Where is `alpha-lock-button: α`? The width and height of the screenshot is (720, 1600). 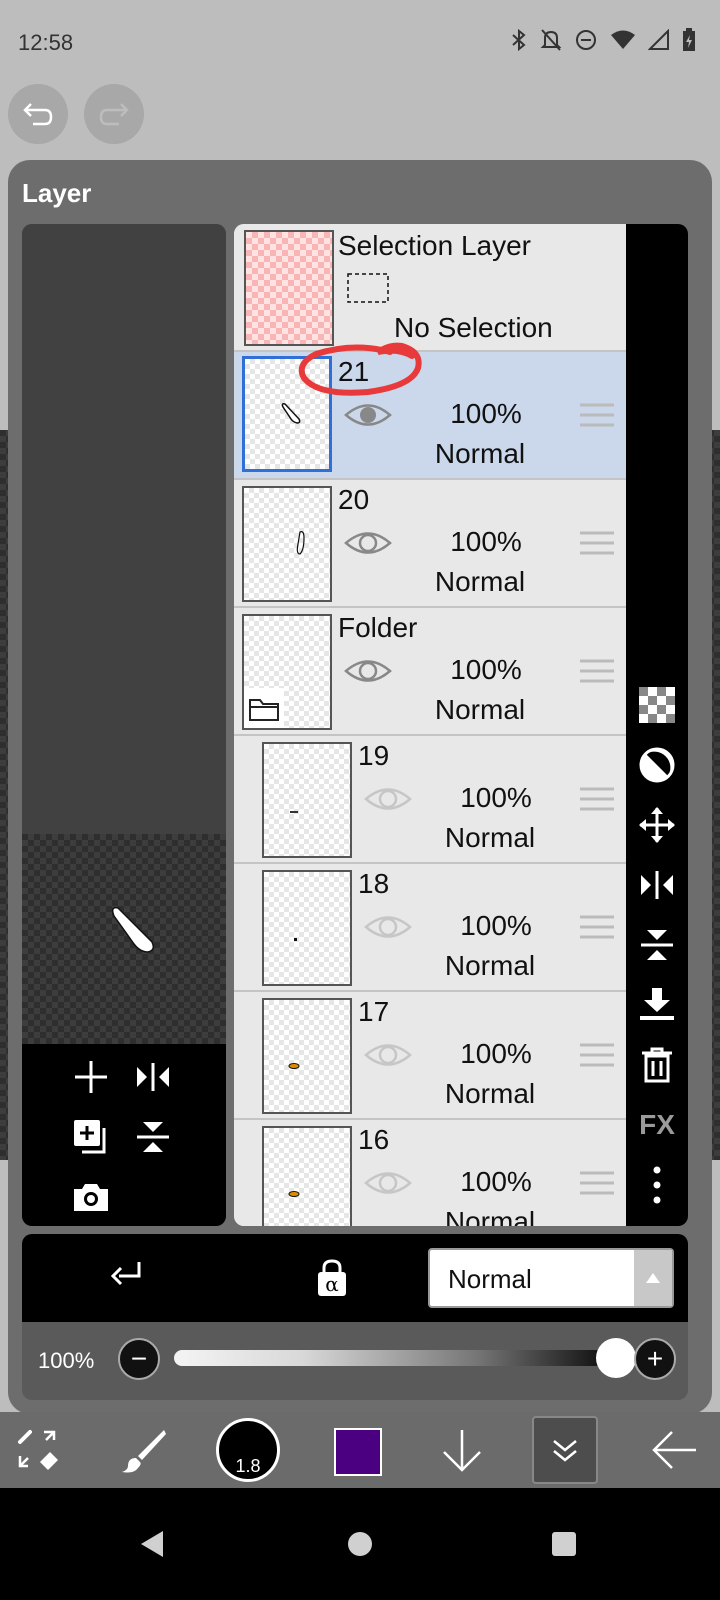
alpha-lock-button: α is located at coordinates (332, 1278).